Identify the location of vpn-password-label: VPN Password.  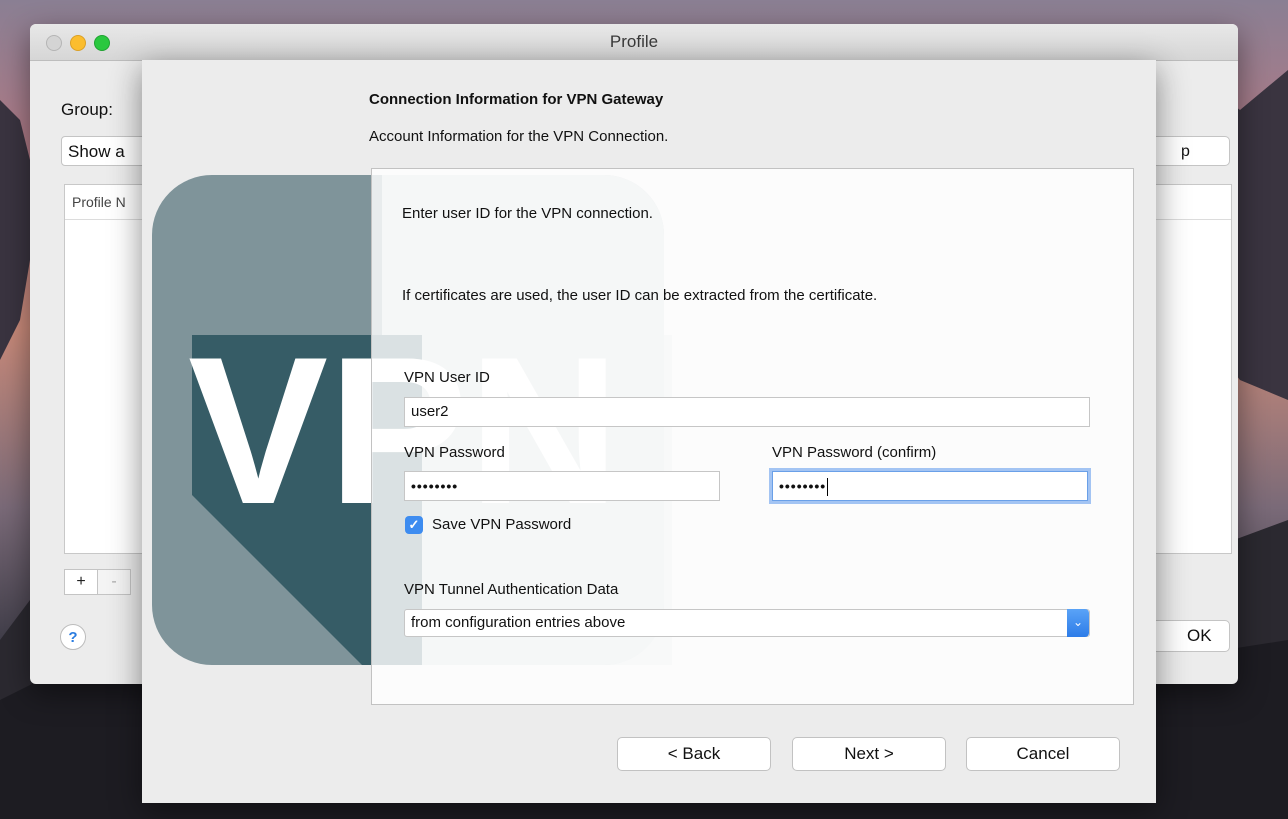
(454, 452).